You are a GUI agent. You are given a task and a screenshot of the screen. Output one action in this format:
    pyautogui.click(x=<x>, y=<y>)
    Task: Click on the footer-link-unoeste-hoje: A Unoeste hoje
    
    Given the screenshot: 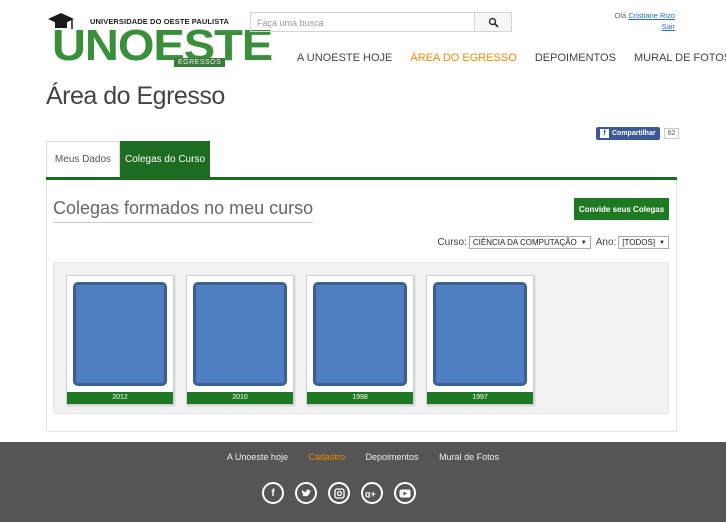 What is the action you would take?
    pyautogui.click(x=257, y=457)
    